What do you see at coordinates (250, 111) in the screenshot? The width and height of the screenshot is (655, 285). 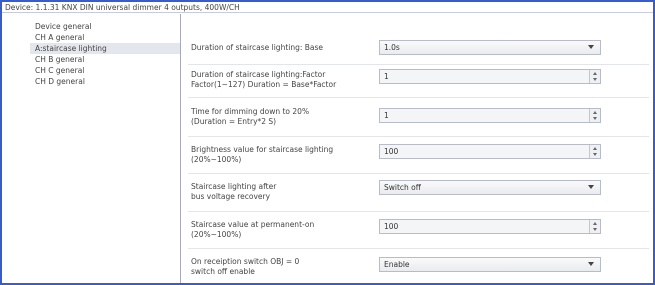 I see `param-label-line: Time for dimming down to 20%` at bounding box center [250, 111].